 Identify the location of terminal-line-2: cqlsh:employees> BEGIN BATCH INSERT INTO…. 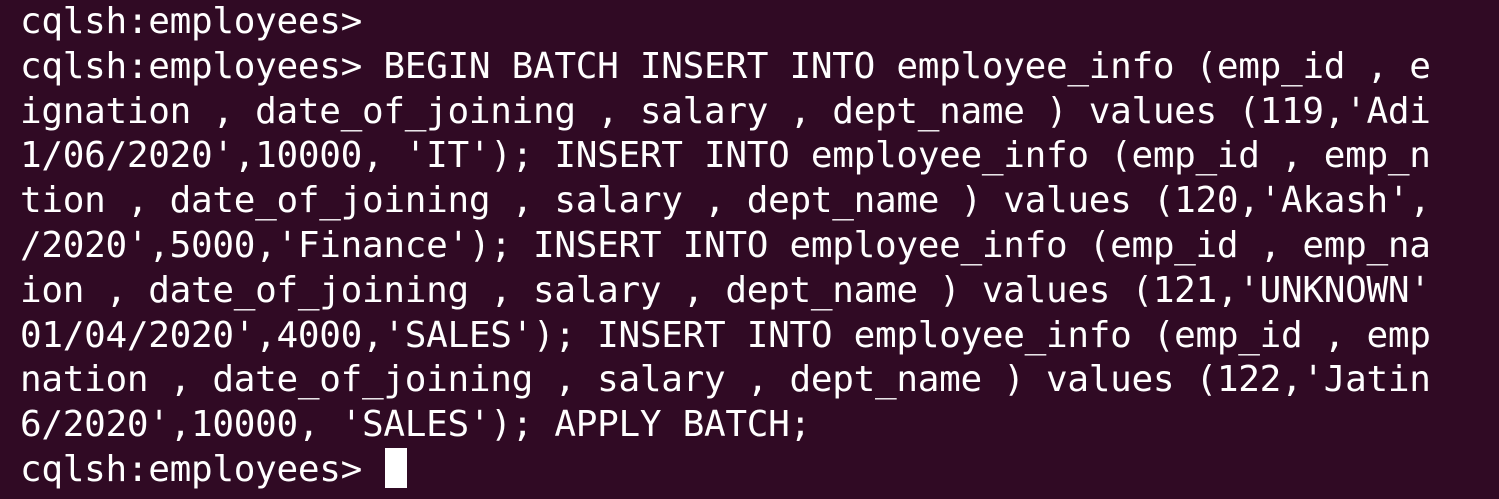
(725, 66).